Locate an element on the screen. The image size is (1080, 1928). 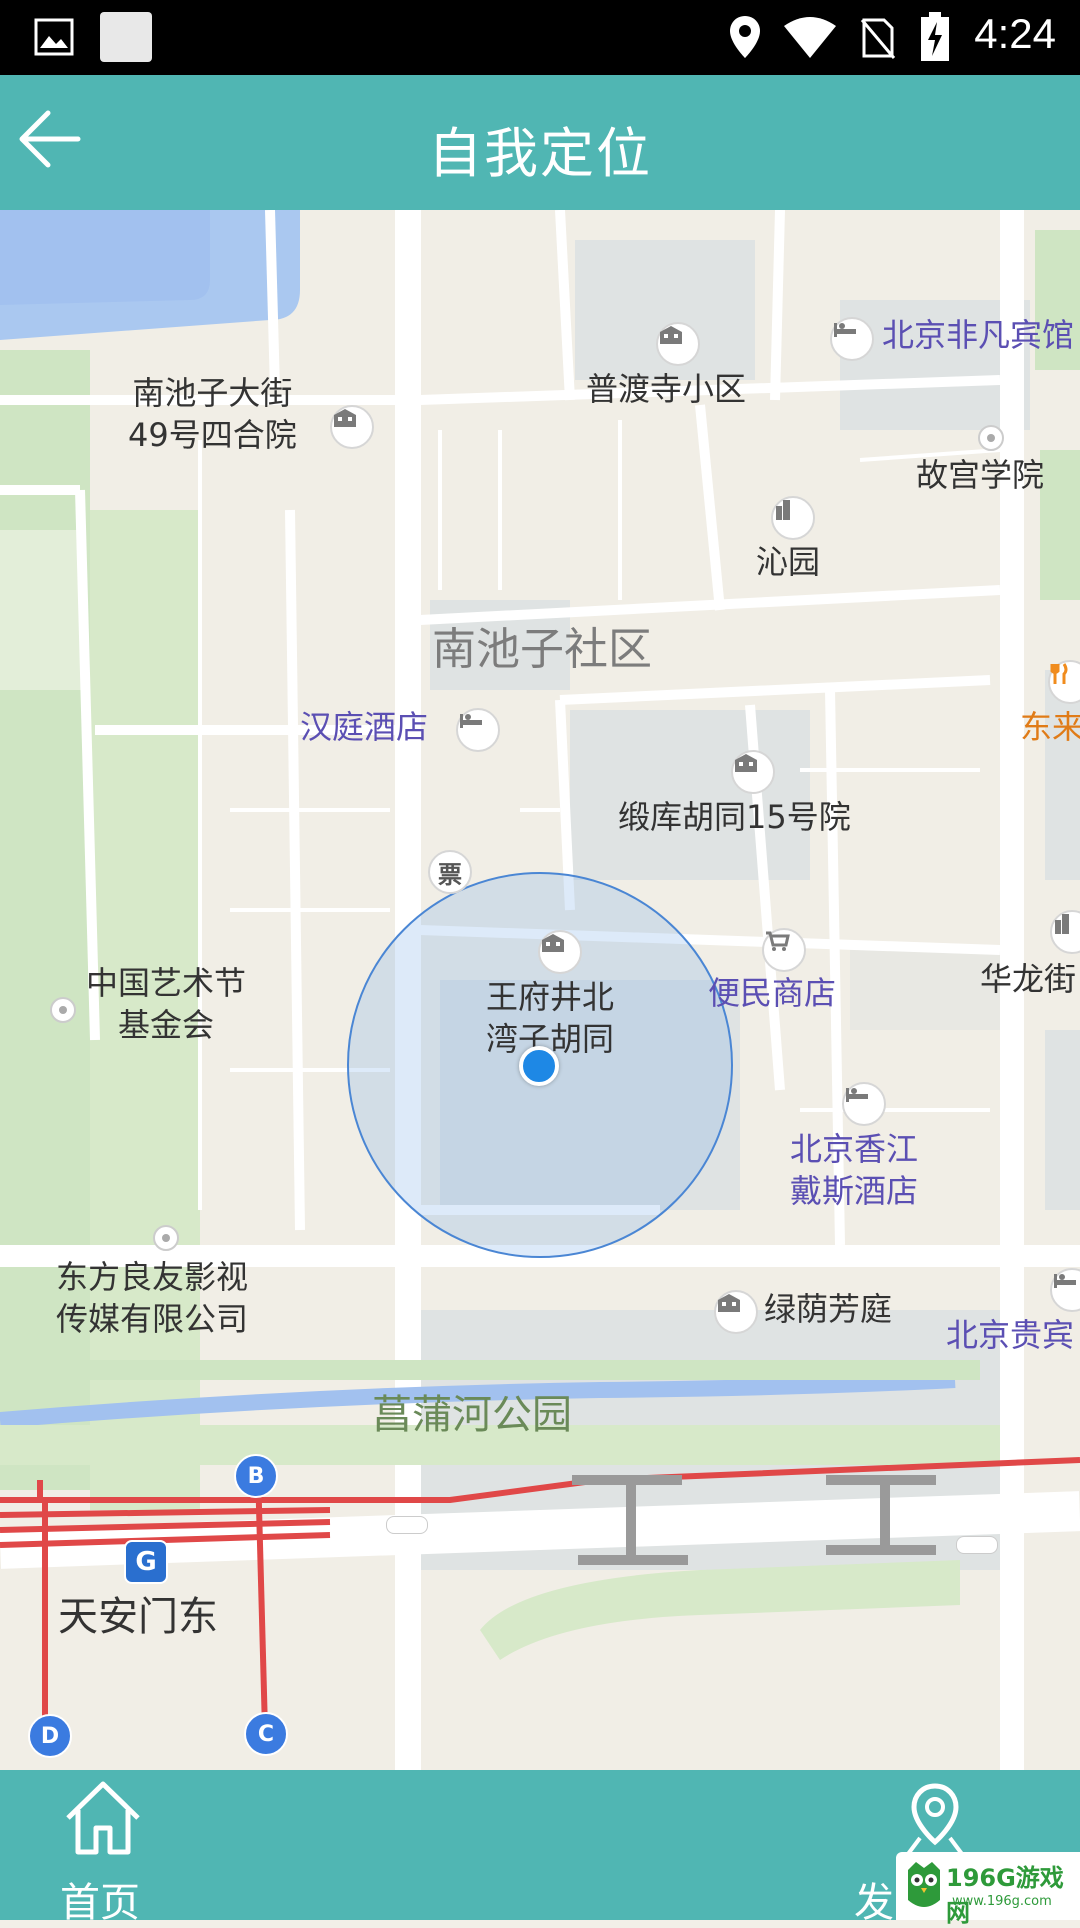
location-dot-icon is located at coordinates (539, 1066).